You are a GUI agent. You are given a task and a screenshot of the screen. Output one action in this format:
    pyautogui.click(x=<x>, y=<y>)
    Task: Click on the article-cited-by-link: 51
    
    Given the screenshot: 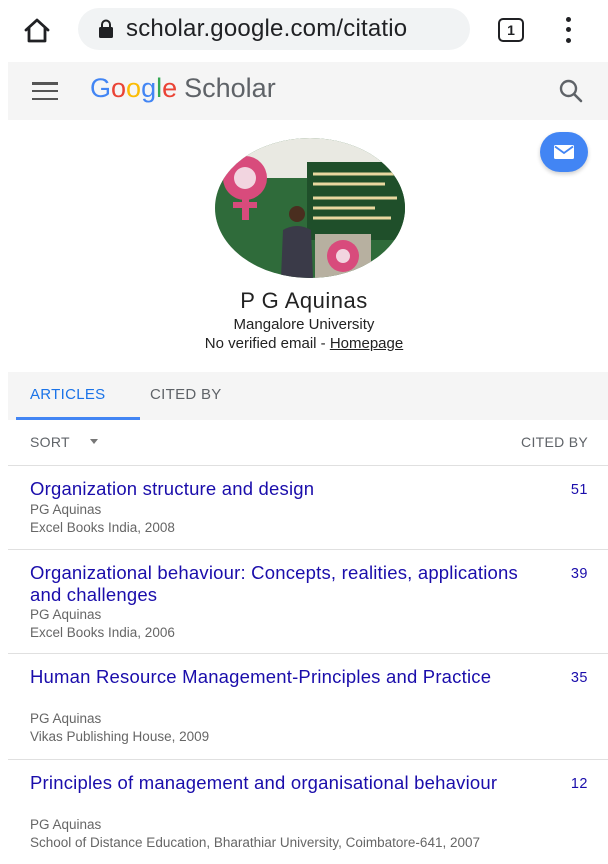 What is the action you would take?
    pyautogui.click(x=579, y=490)
    